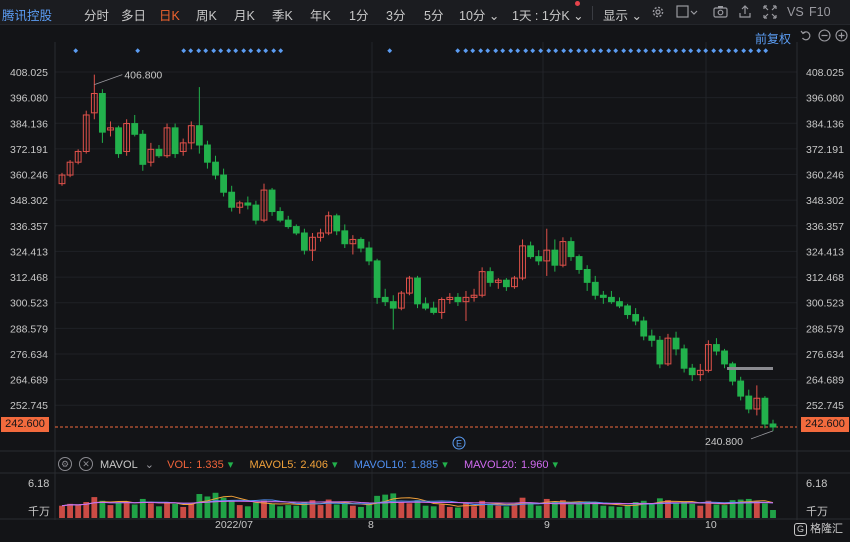 Image resolution: width=850 pixels, height=542 pixels. What do you see at coordinates (421, 51) in the screenshot?
I see `event-markers-row` at bounding box center [421, 51].